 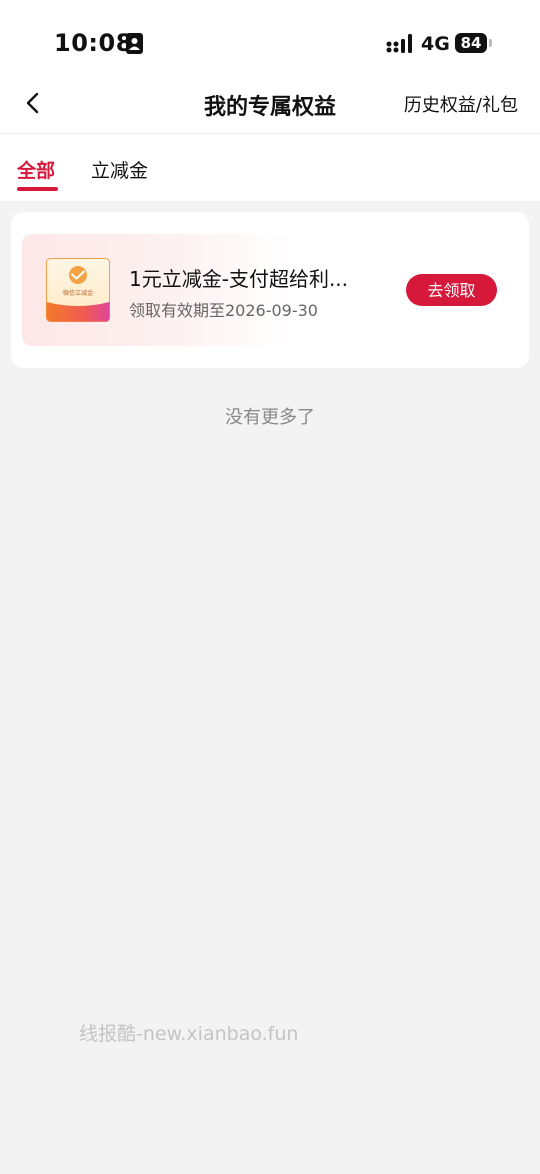 What do you see at coordinates (270, 107) in the screenshot?
I see `nav-bar: 我的专属权益 历史权益/礼包` at bounding box center [270, 107].